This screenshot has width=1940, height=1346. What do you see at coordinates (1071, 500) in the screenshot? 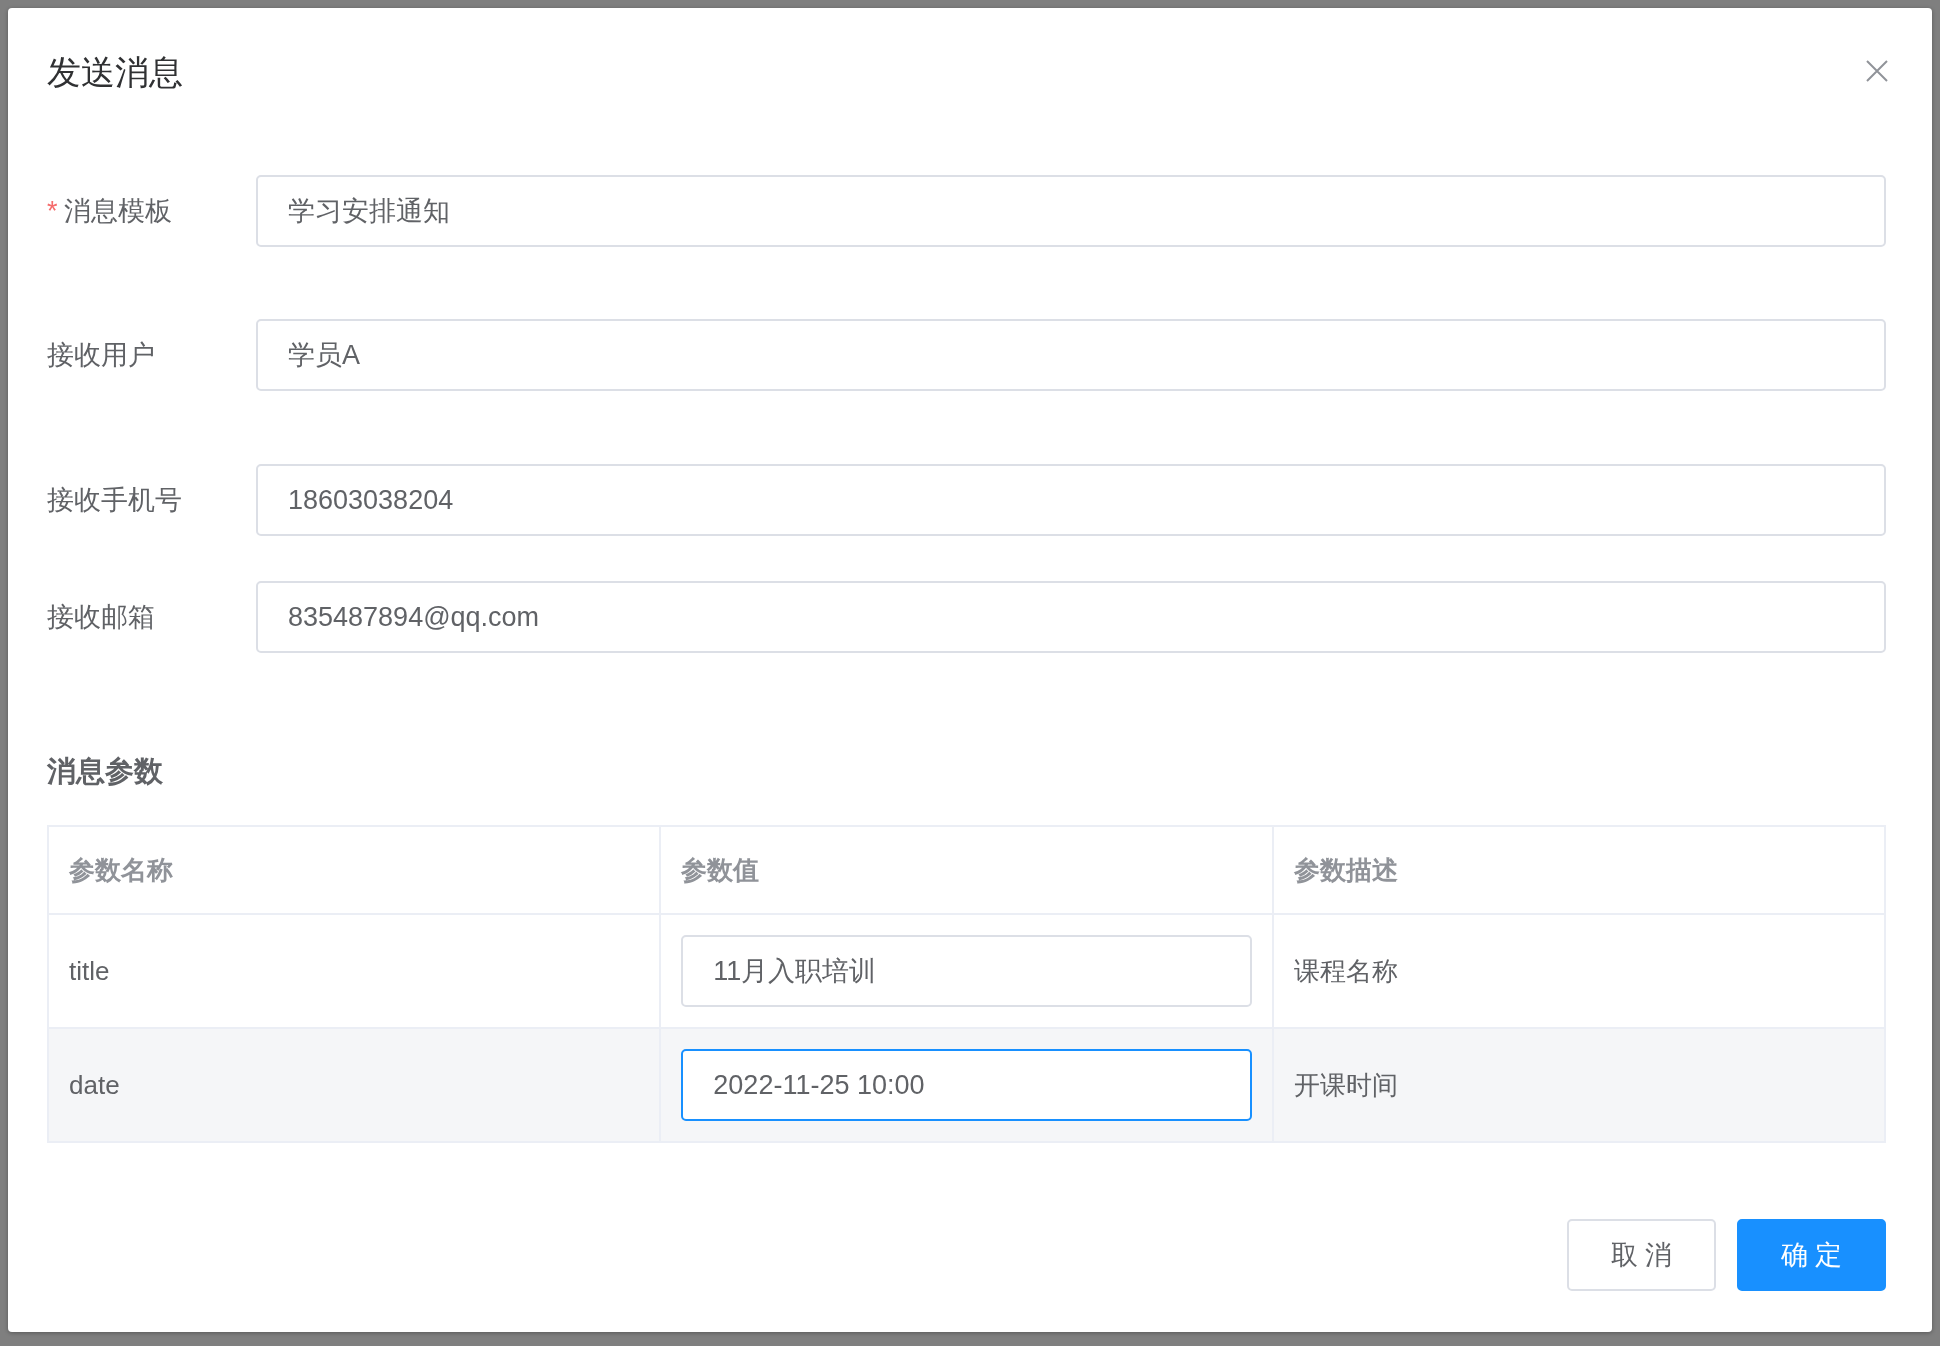
I see `text-field: 18603038204` at bounding box center [1071, 500].